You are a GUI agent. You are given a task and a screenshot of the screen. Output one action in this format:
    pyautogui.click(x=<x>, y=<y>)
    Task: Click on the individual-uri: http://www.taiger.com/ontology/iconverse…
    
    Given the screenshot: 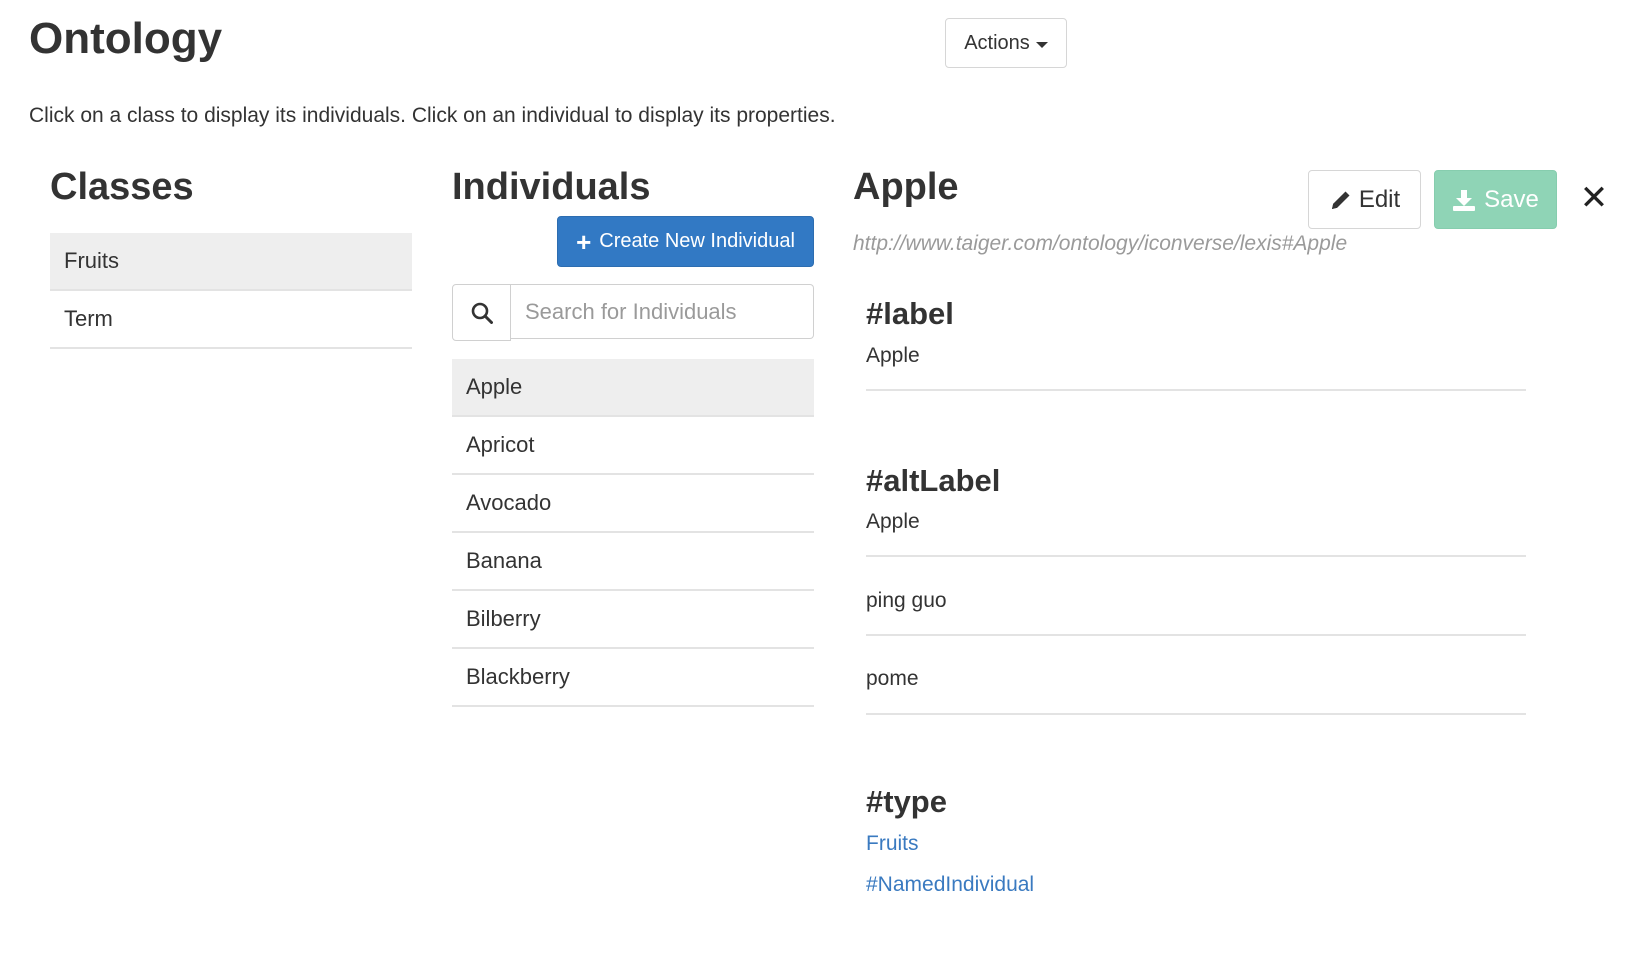 What is the action you would take?
    pyautogui.click(x=1100, y=243)
    